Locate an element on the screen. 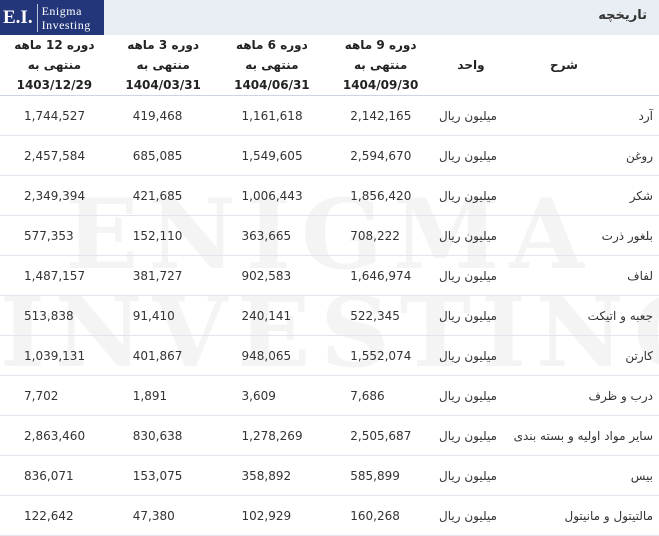  cell-description: درب و ظرف is located at coordinates (583, 395).